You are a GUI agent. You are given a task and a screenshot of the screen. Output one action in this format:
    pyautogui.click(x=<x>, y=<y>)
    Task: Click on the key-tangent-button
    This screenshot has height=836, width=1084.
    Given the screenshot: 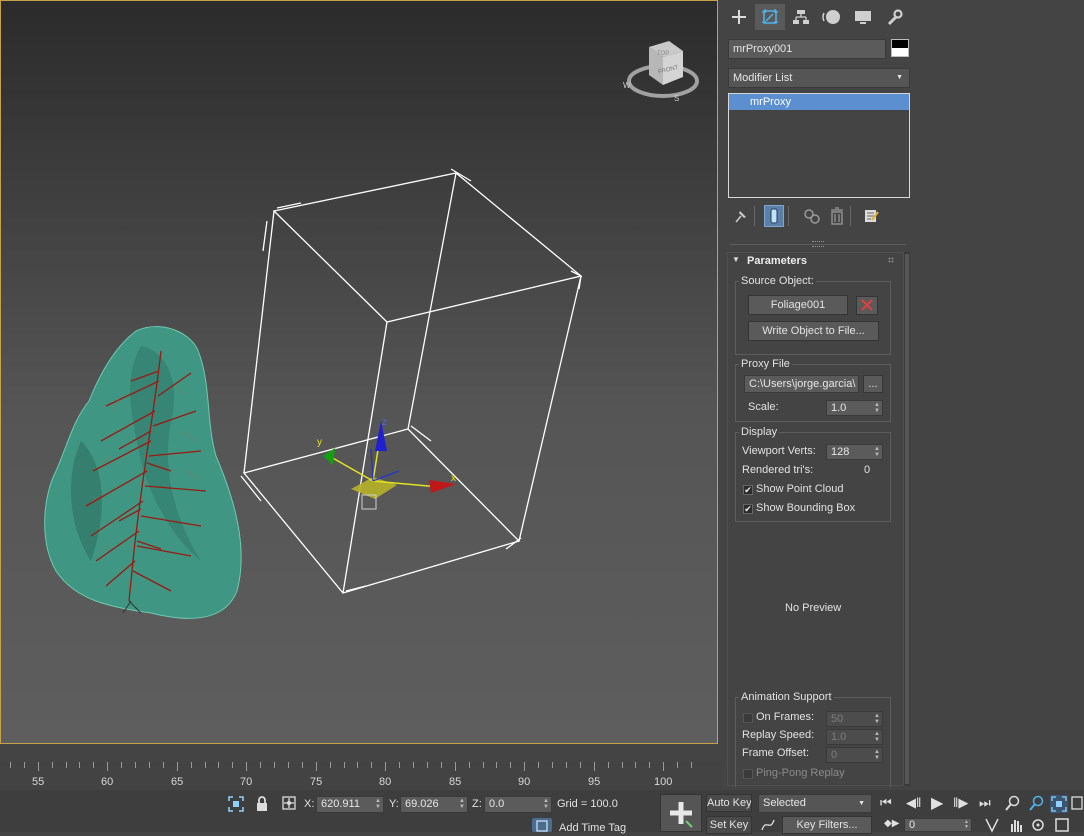 What is the action you would take?
    pyautogui.click(x=768, y=825)
    